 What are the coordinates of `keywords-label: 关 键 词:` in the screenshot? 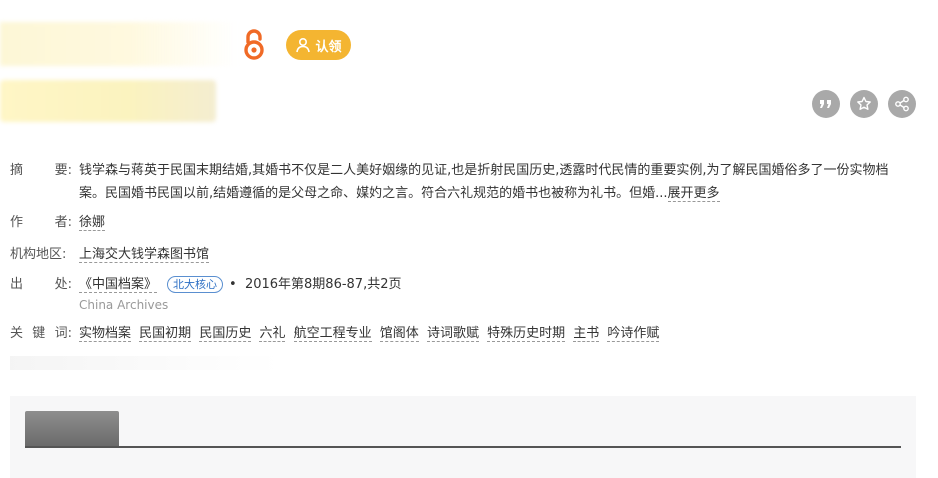 It's located at (41, 333).